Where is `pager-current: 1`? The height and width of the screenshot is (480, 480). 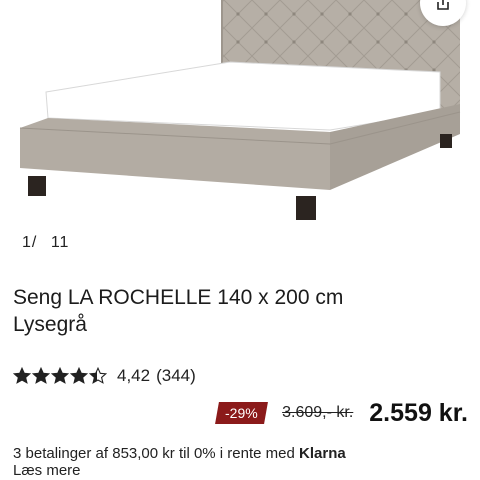 pager-current: 1 is located at coordinates (27, 242).